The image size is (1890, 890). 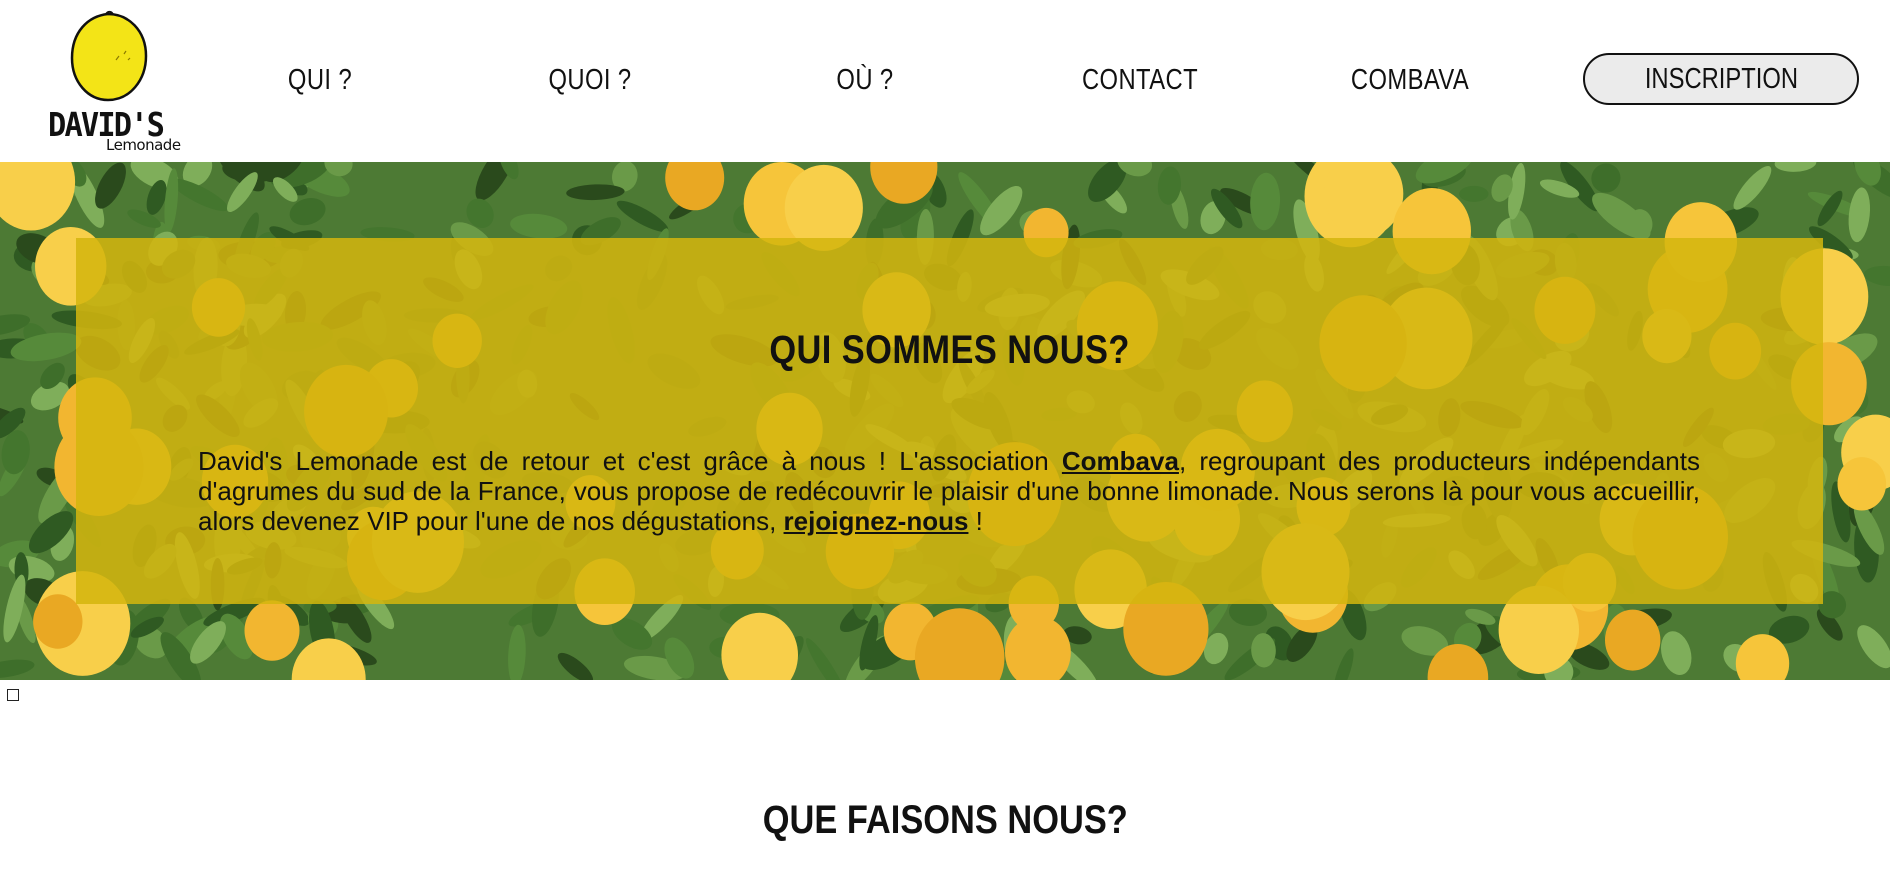 I want to click on nav-contact: CONTACT, so click(x=1139, y=80).